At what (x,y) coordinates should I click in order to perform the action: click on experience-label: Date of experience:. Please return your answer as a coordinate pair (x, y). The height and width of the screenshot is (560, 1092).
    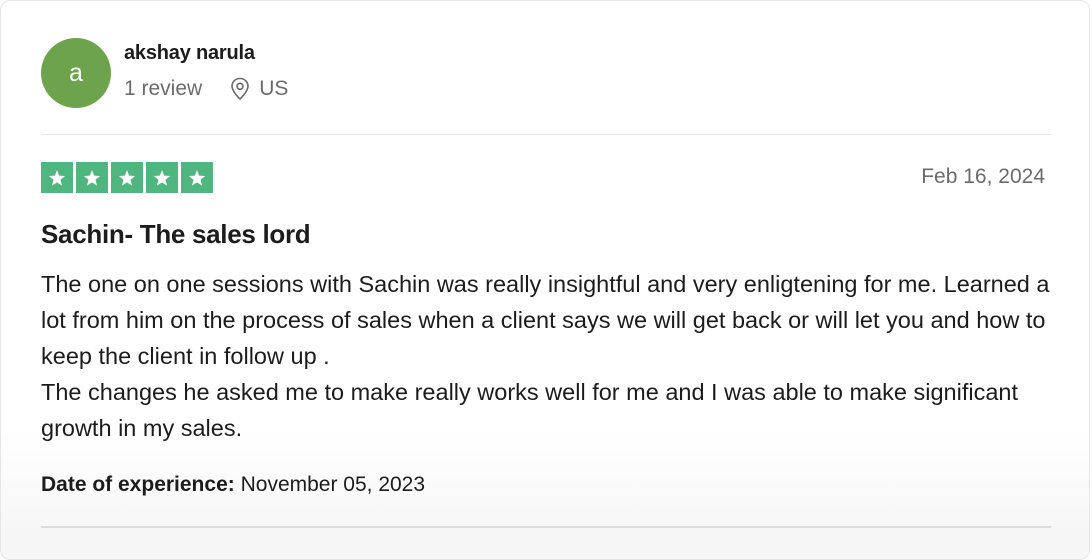
    Looking at the image, I should click on (138, 484).